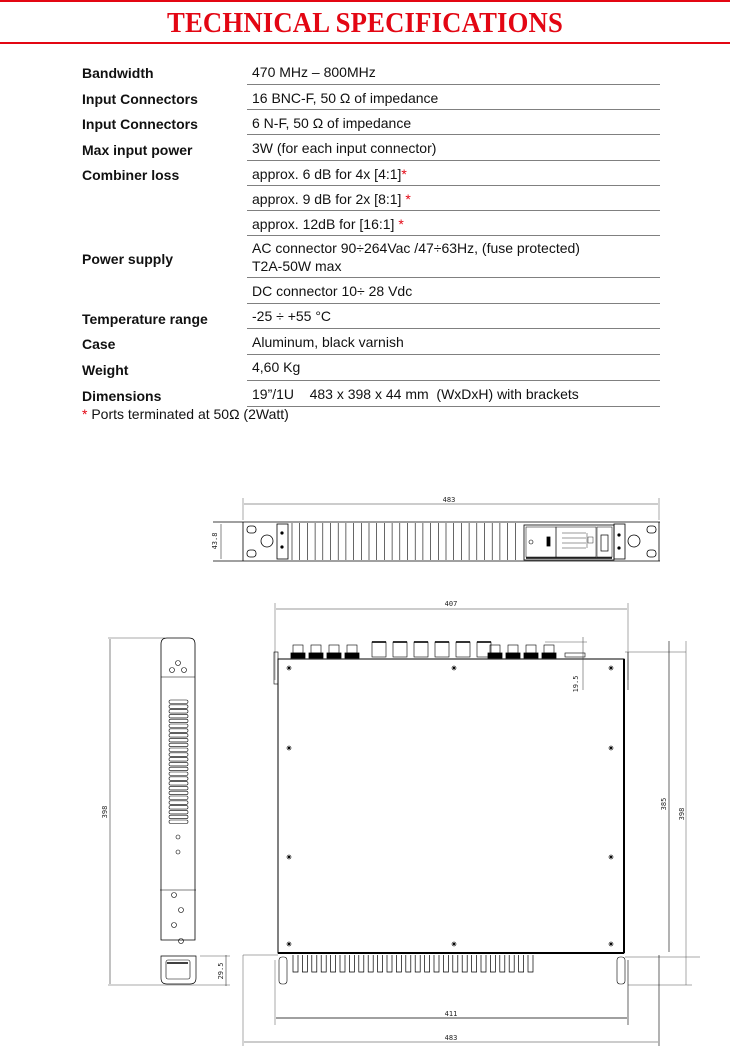 The height and width of the screenshot is (1050, 730). What do you see at coordinates (282, 541) in the screenshot?
I see `left-handle-plate` at bounding box center [282, 541].